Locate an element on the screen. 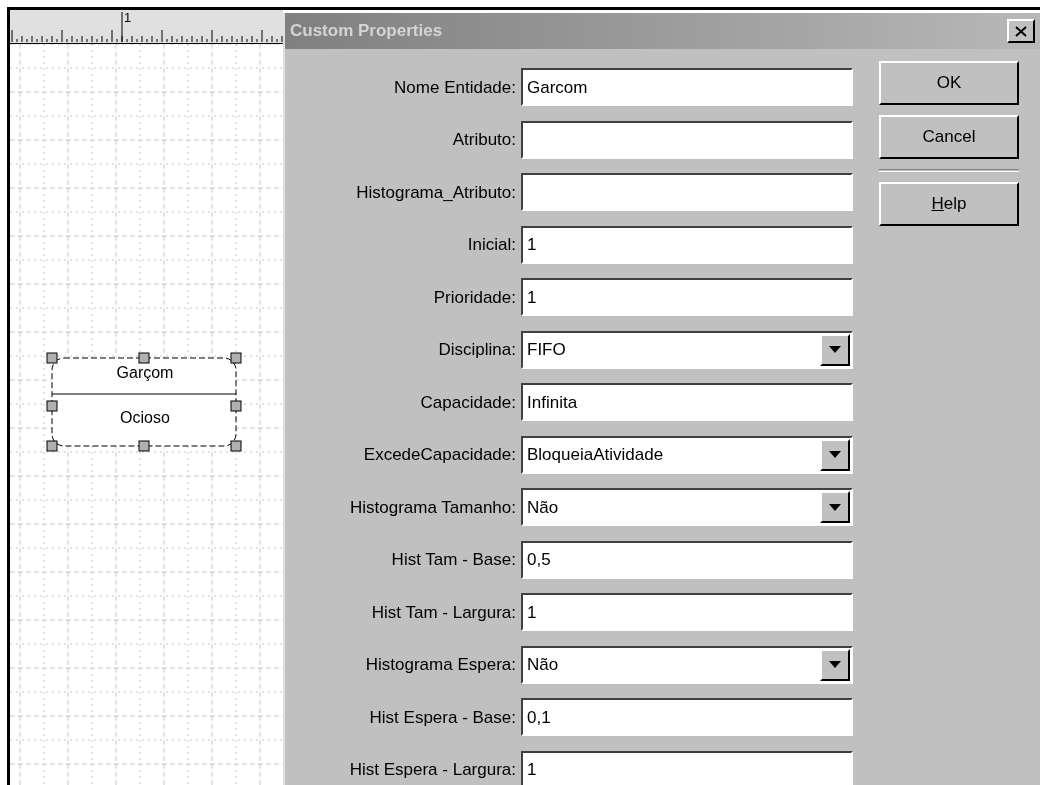 Image resolution: width=1040 pixels, height=785 pixels. dropdown-field: FIFO is located at coordinates (687, 349).